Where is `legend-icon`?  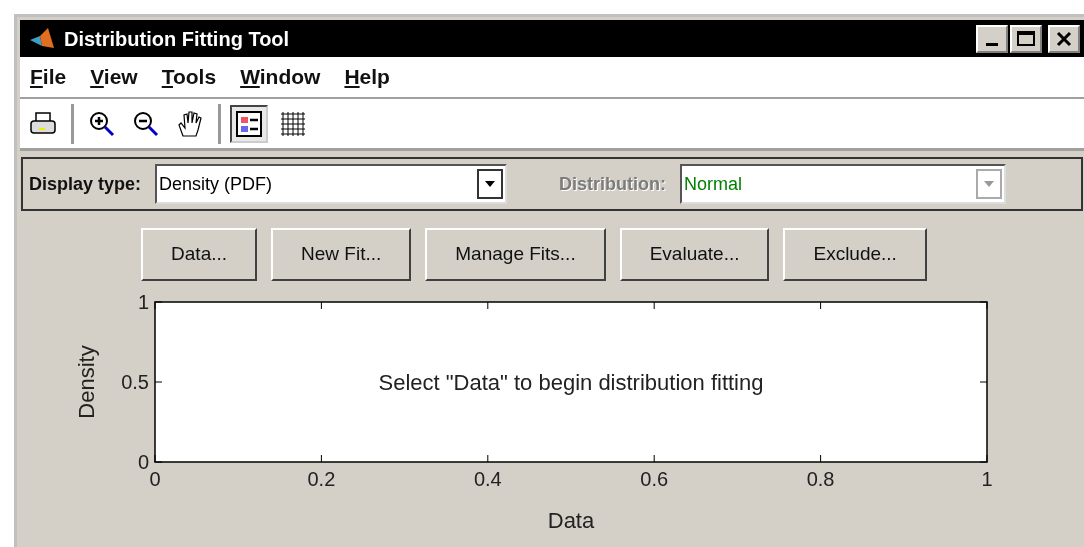 legend-icon is located at coordinates (249, 123).